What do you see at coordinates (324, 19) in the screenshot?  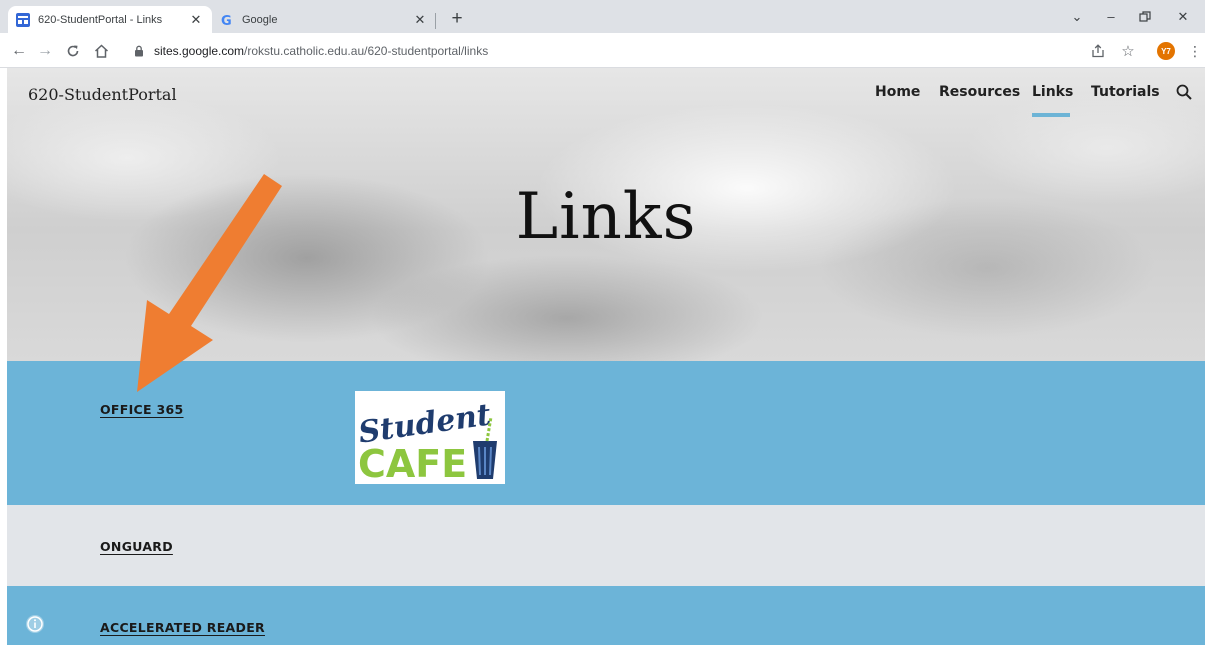 I see `tab-google: G Google ✕` at bounding box center [324, 19].